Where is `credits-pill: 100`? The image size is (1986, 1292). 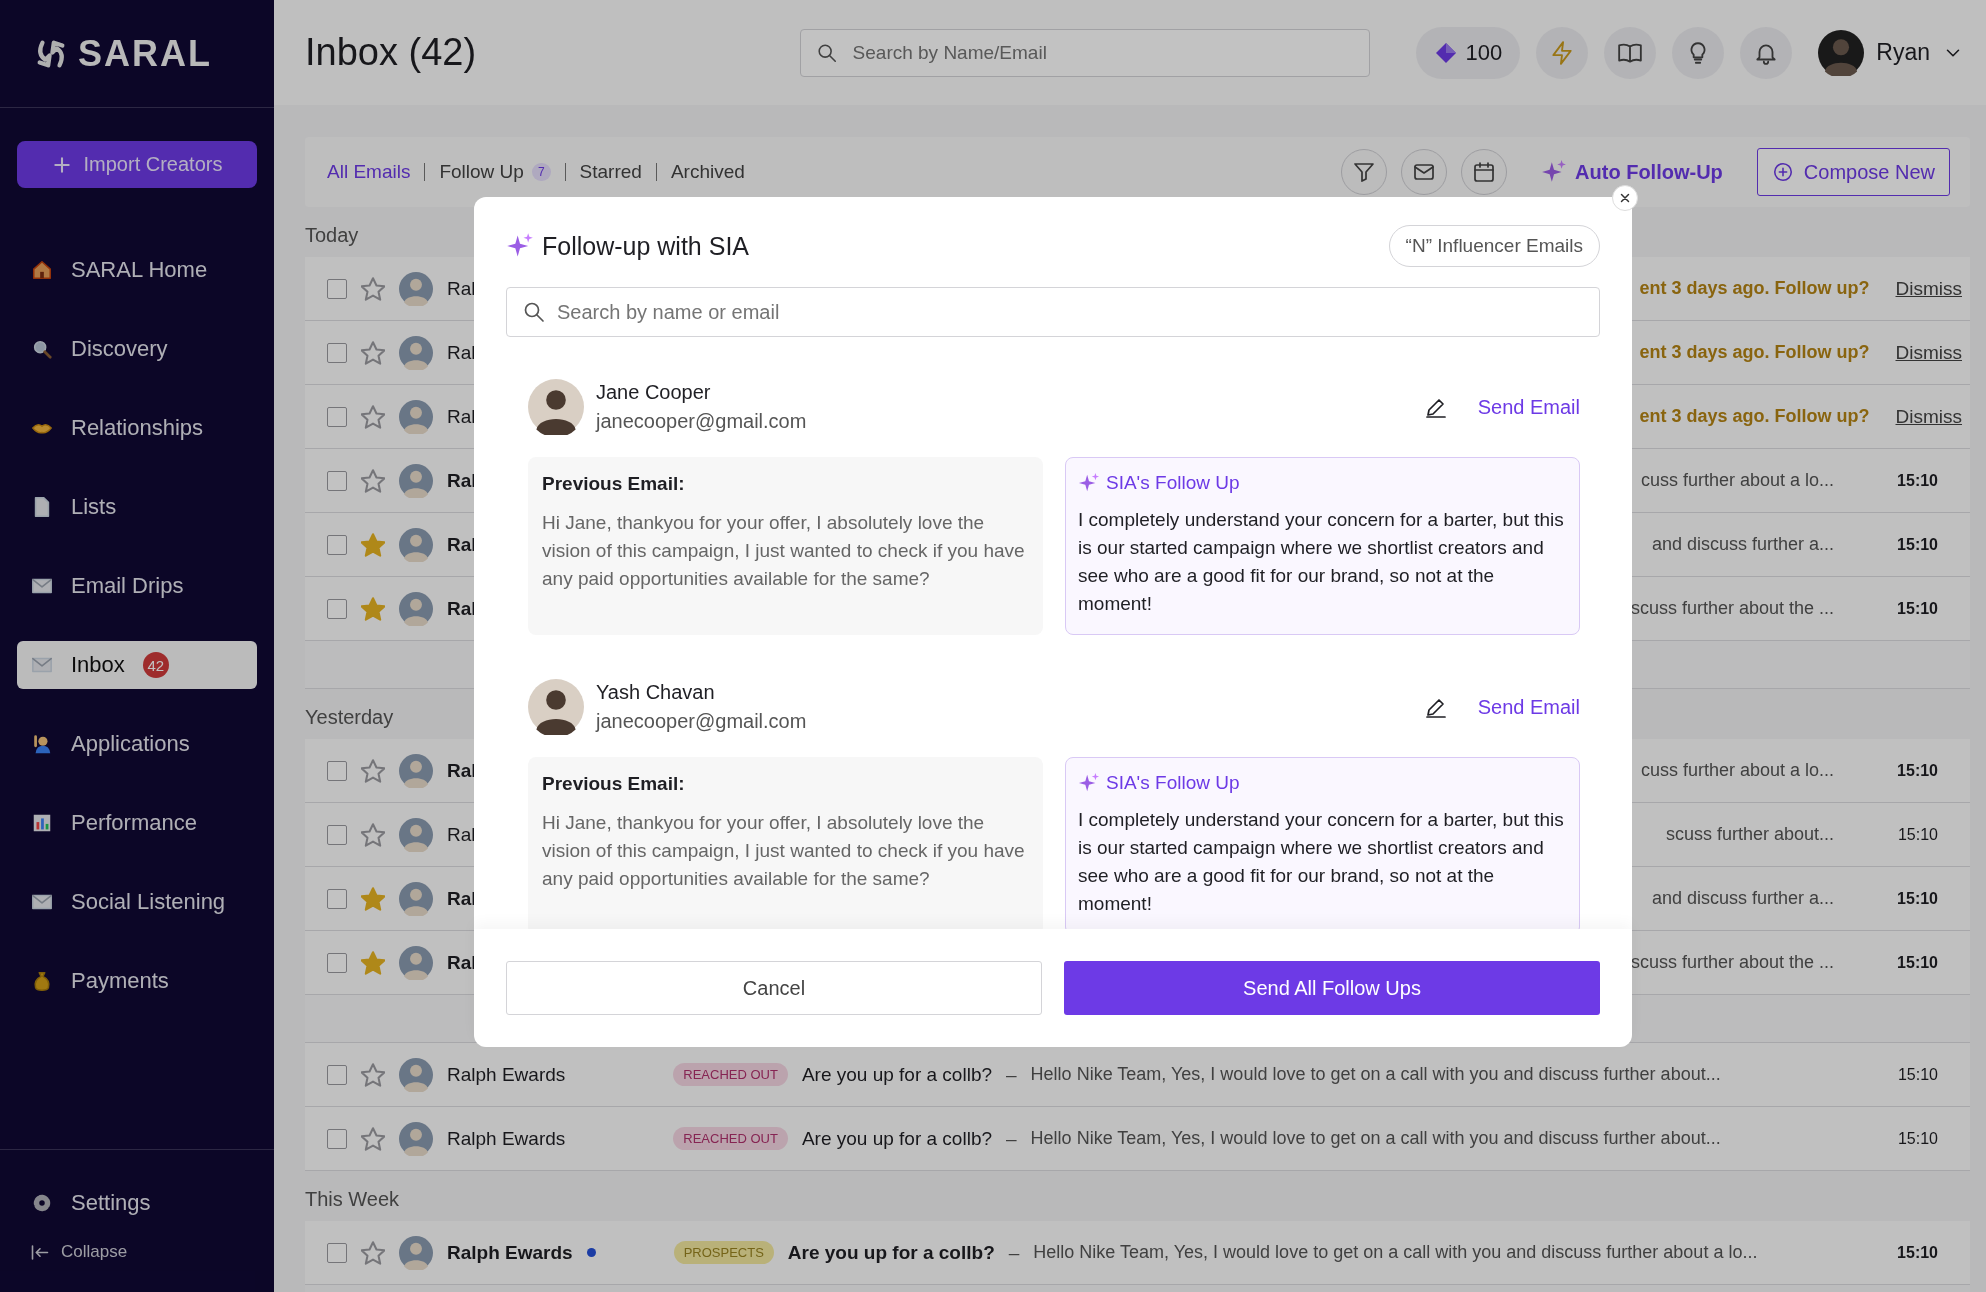 credits-pill: 100 is located at coordinates (1468, 52).